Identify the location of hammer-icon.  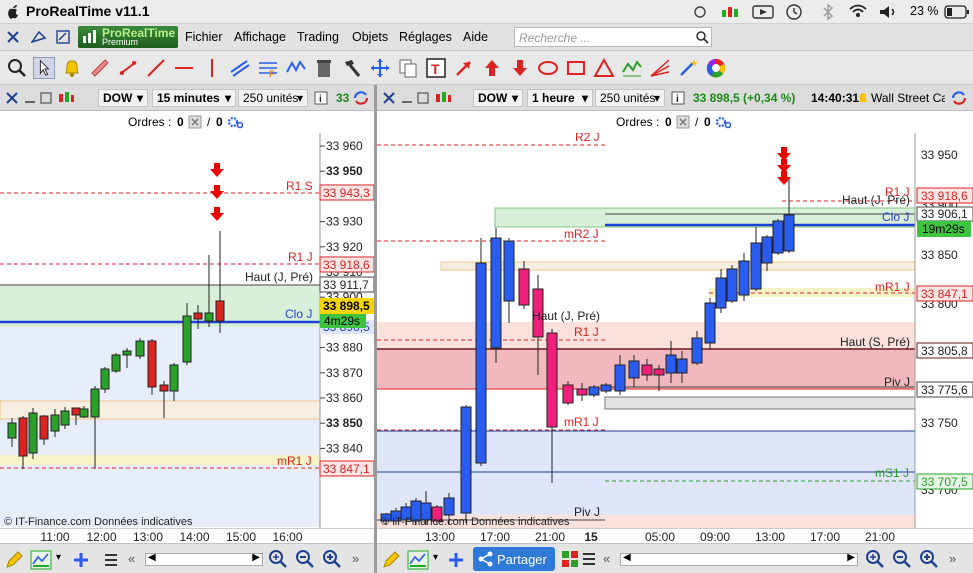
(352, 68).